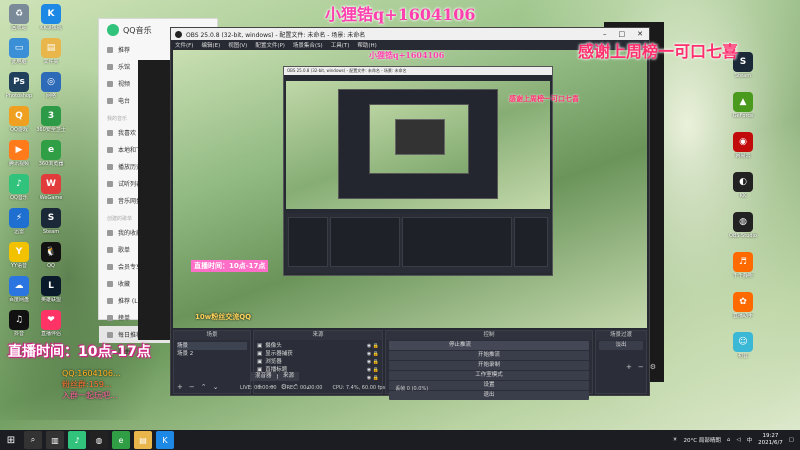 This screenshot has width=800, height=450. I want to click on preview-fans-group: 10w粉丝交流QQ, so click(223, 317).